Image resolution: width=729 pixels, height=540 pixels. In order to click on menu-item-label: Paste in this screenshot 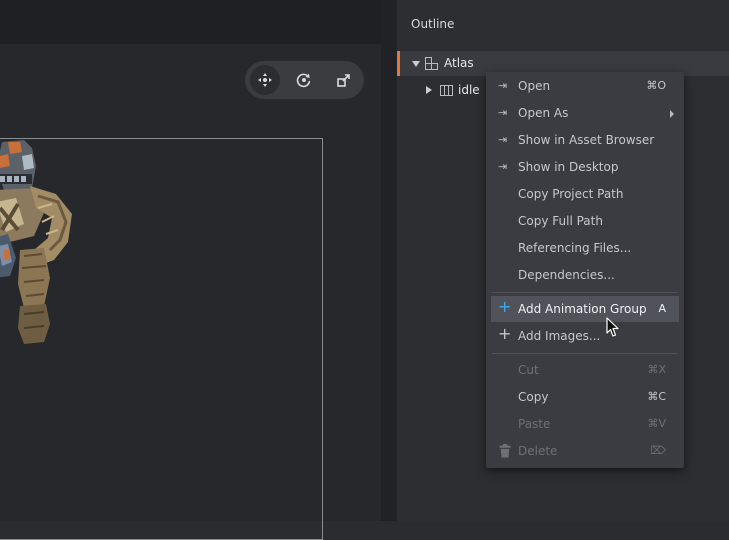, I will do `click(534, 424)`.